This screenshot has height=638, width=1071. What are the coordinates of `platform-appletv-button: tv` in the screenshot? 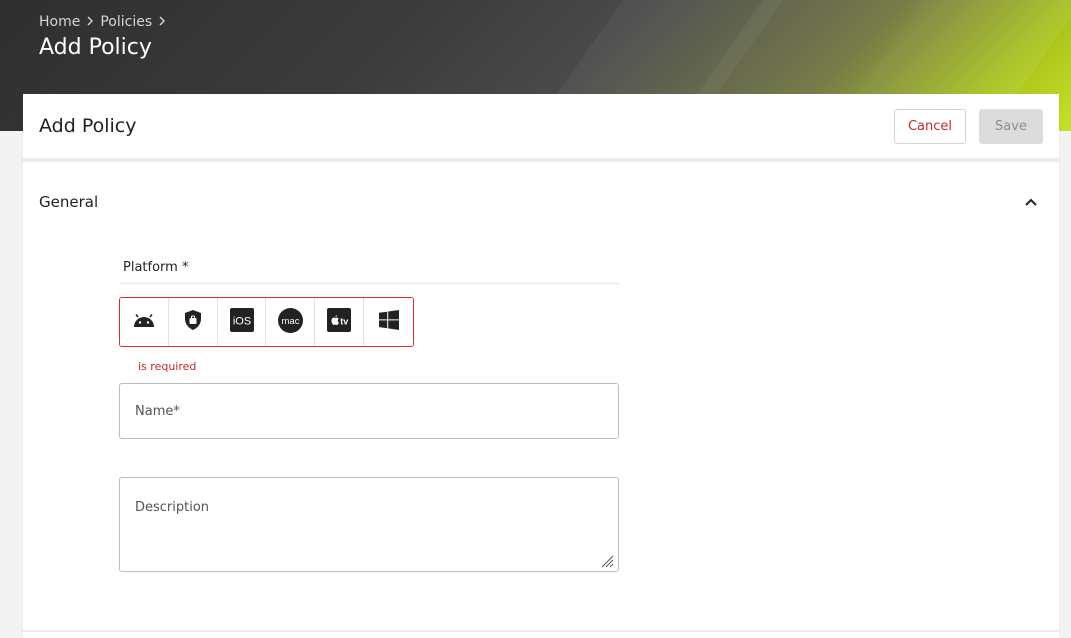 It's located at (340, 322).